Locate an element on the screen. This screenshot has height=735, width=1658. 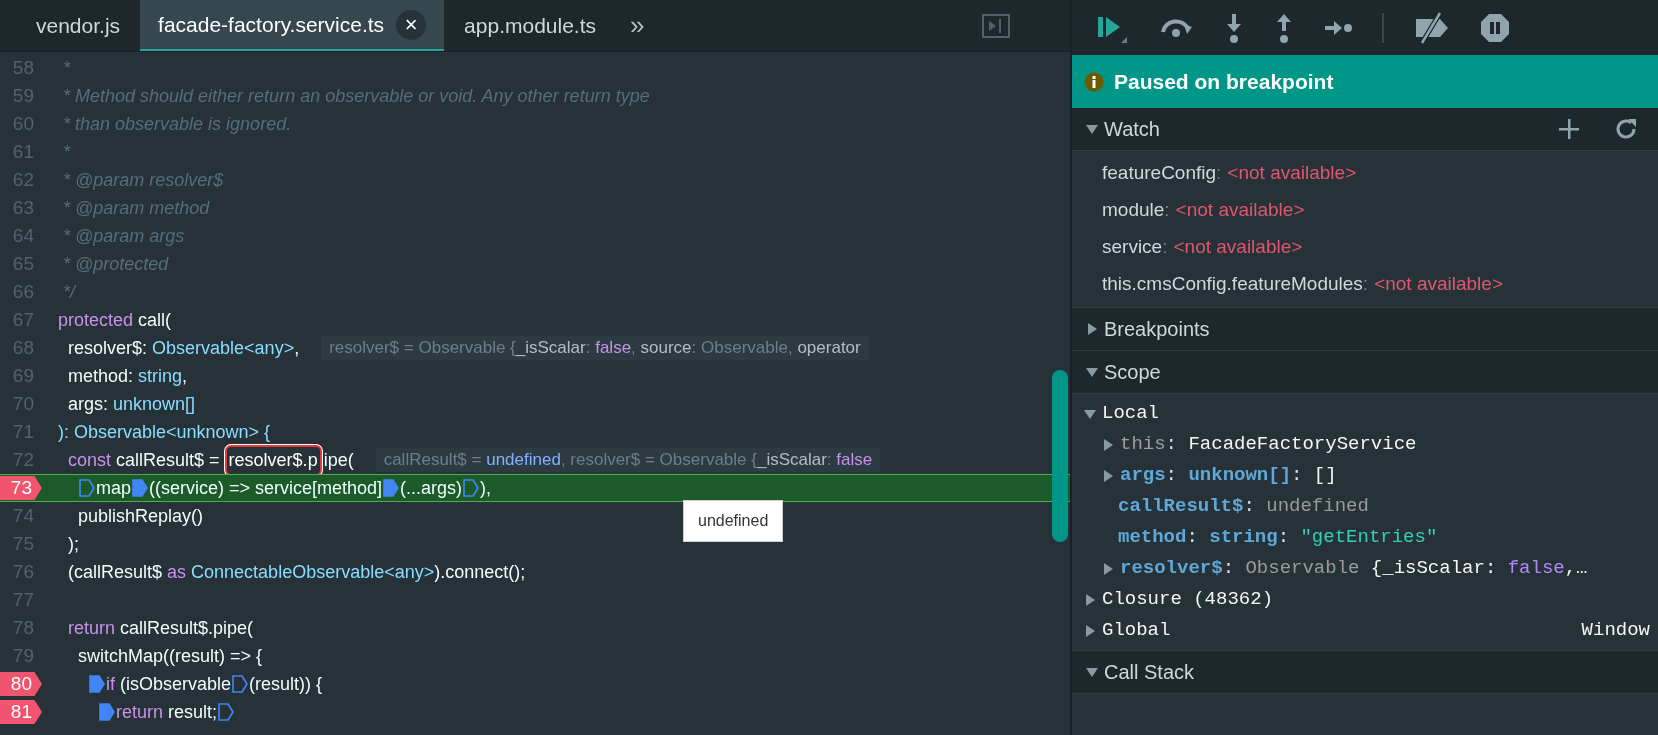
code-text: ): Observable<unknown> { is located at coordinates (164, 432).